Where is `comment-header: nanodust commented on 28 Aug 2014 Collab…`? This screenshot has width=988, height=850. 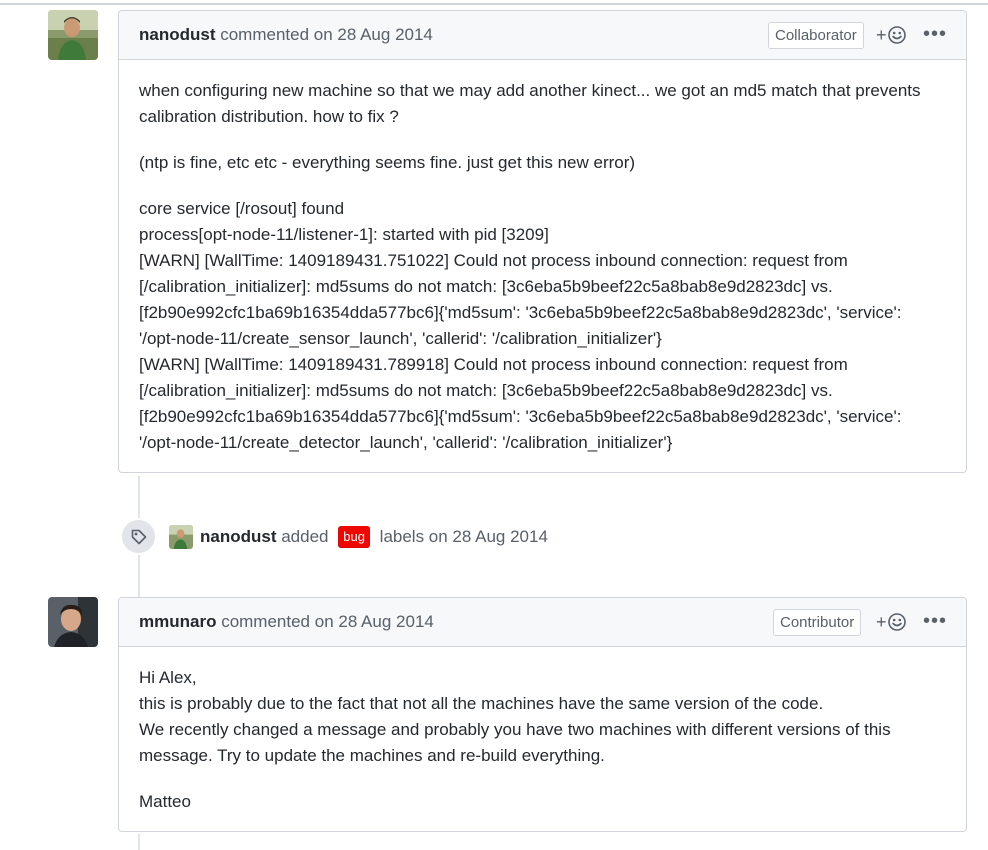
comment-header: nanodust commented on 28 Aug 2014 Collab… is located at coordinates (542, 35).